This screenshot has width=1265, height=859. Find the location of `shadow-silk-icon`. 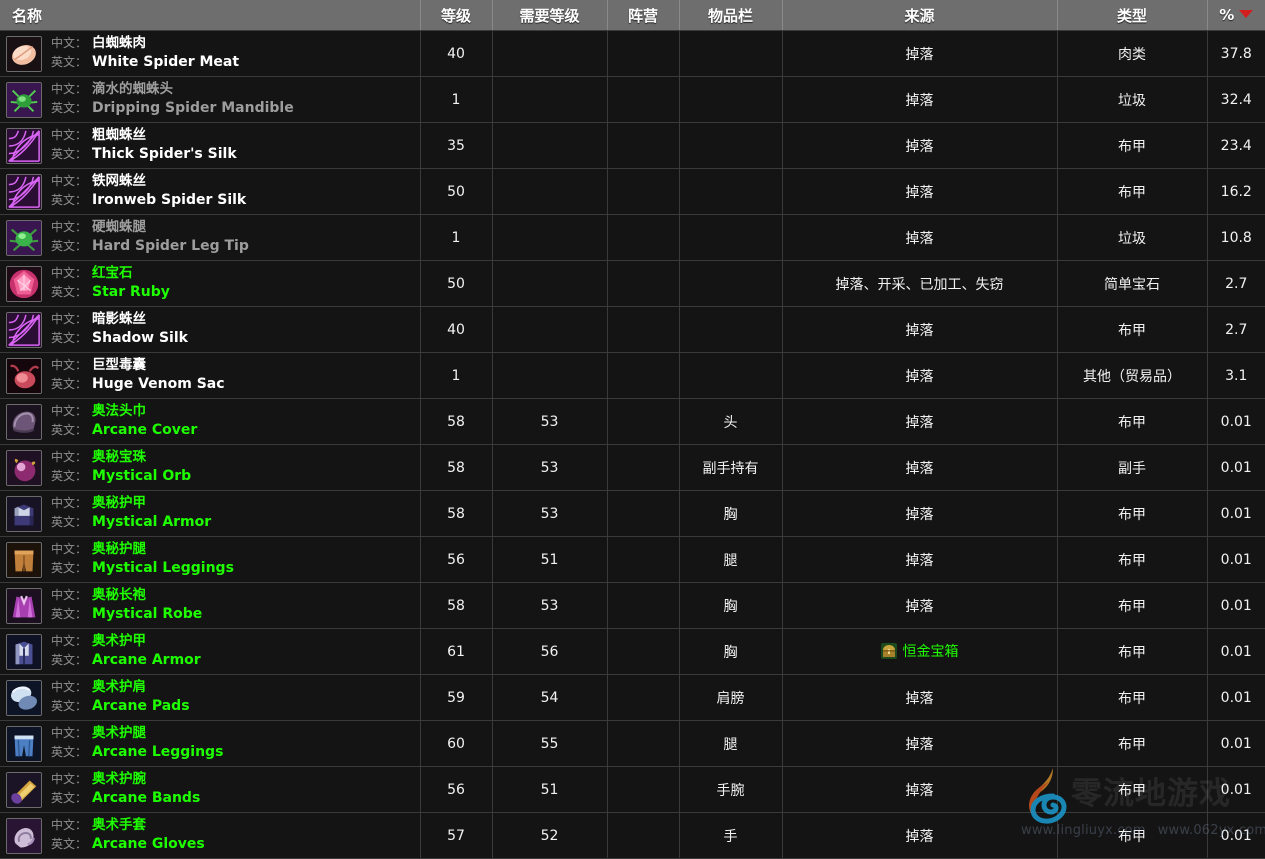

shadow-silk-icon is located at coordinates (24, 329).